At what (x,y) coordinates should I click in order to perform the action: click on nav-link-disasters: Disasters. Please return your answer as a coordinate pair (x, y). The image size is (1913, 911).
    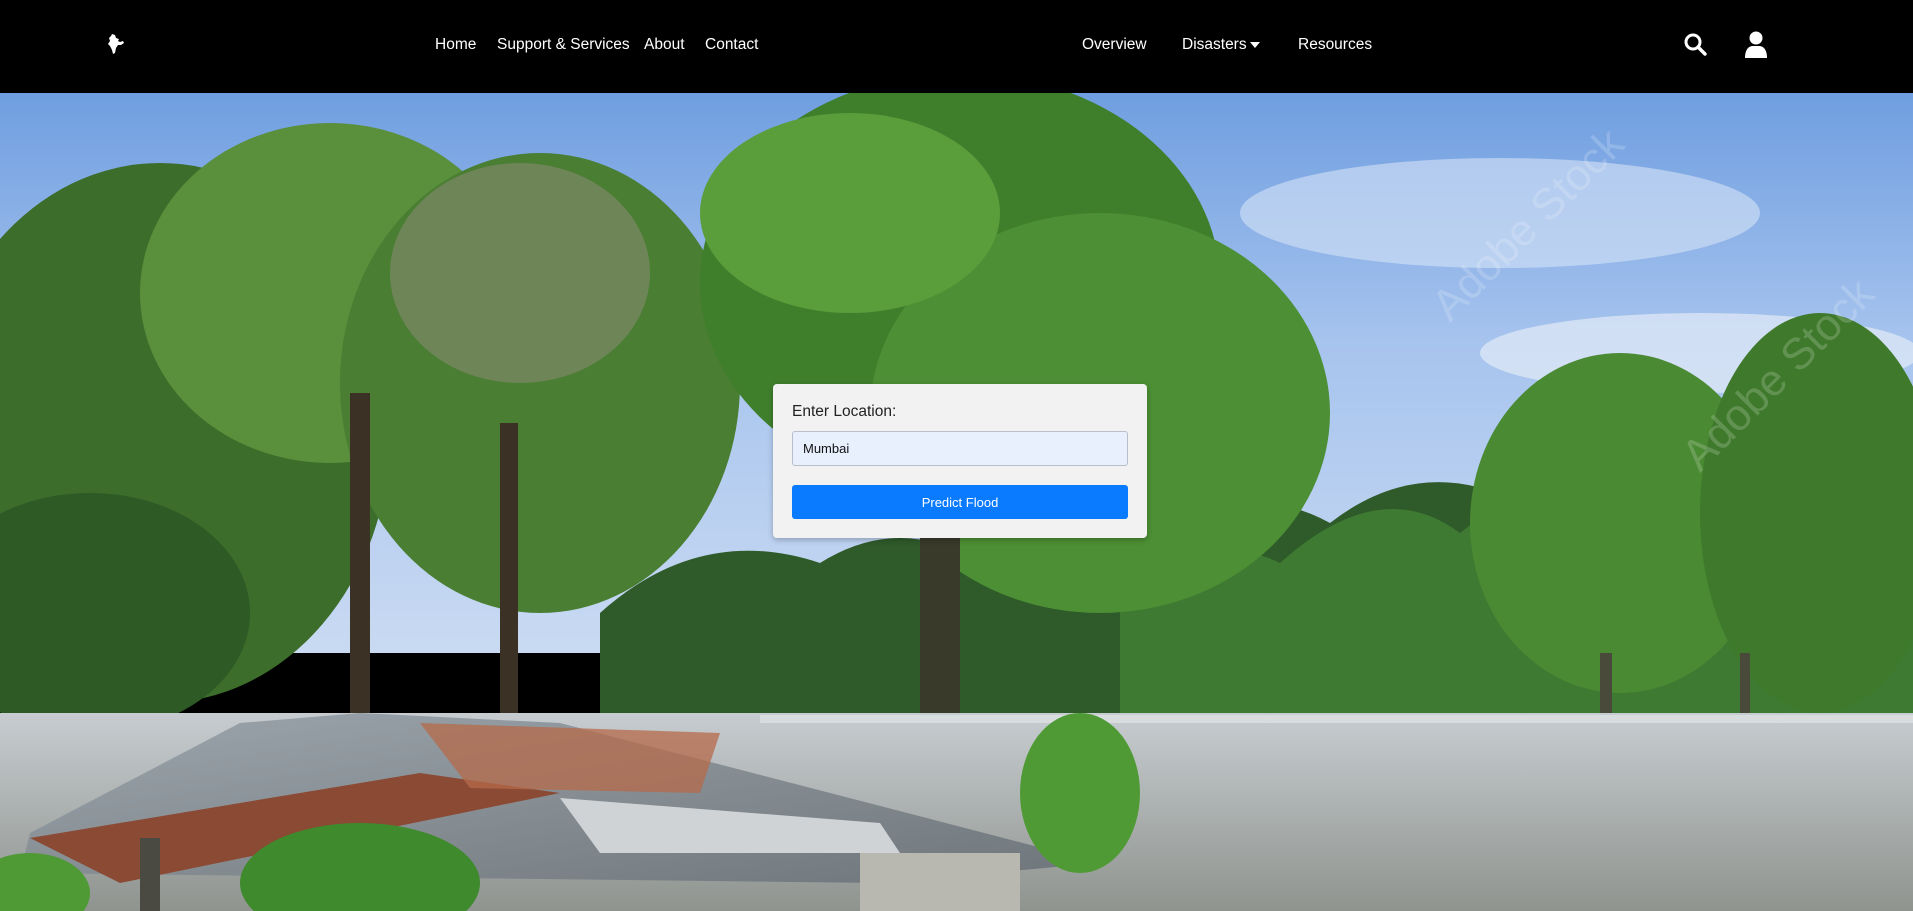
    Looking at the image, I should click on (1221, 45).